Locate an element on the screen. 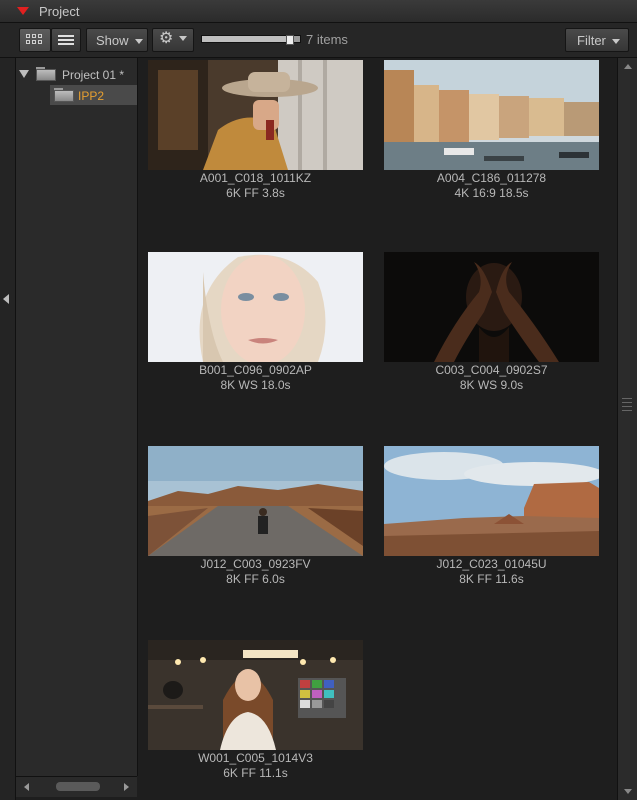  show-dropdown: Show is located at coordinates (117, 40).